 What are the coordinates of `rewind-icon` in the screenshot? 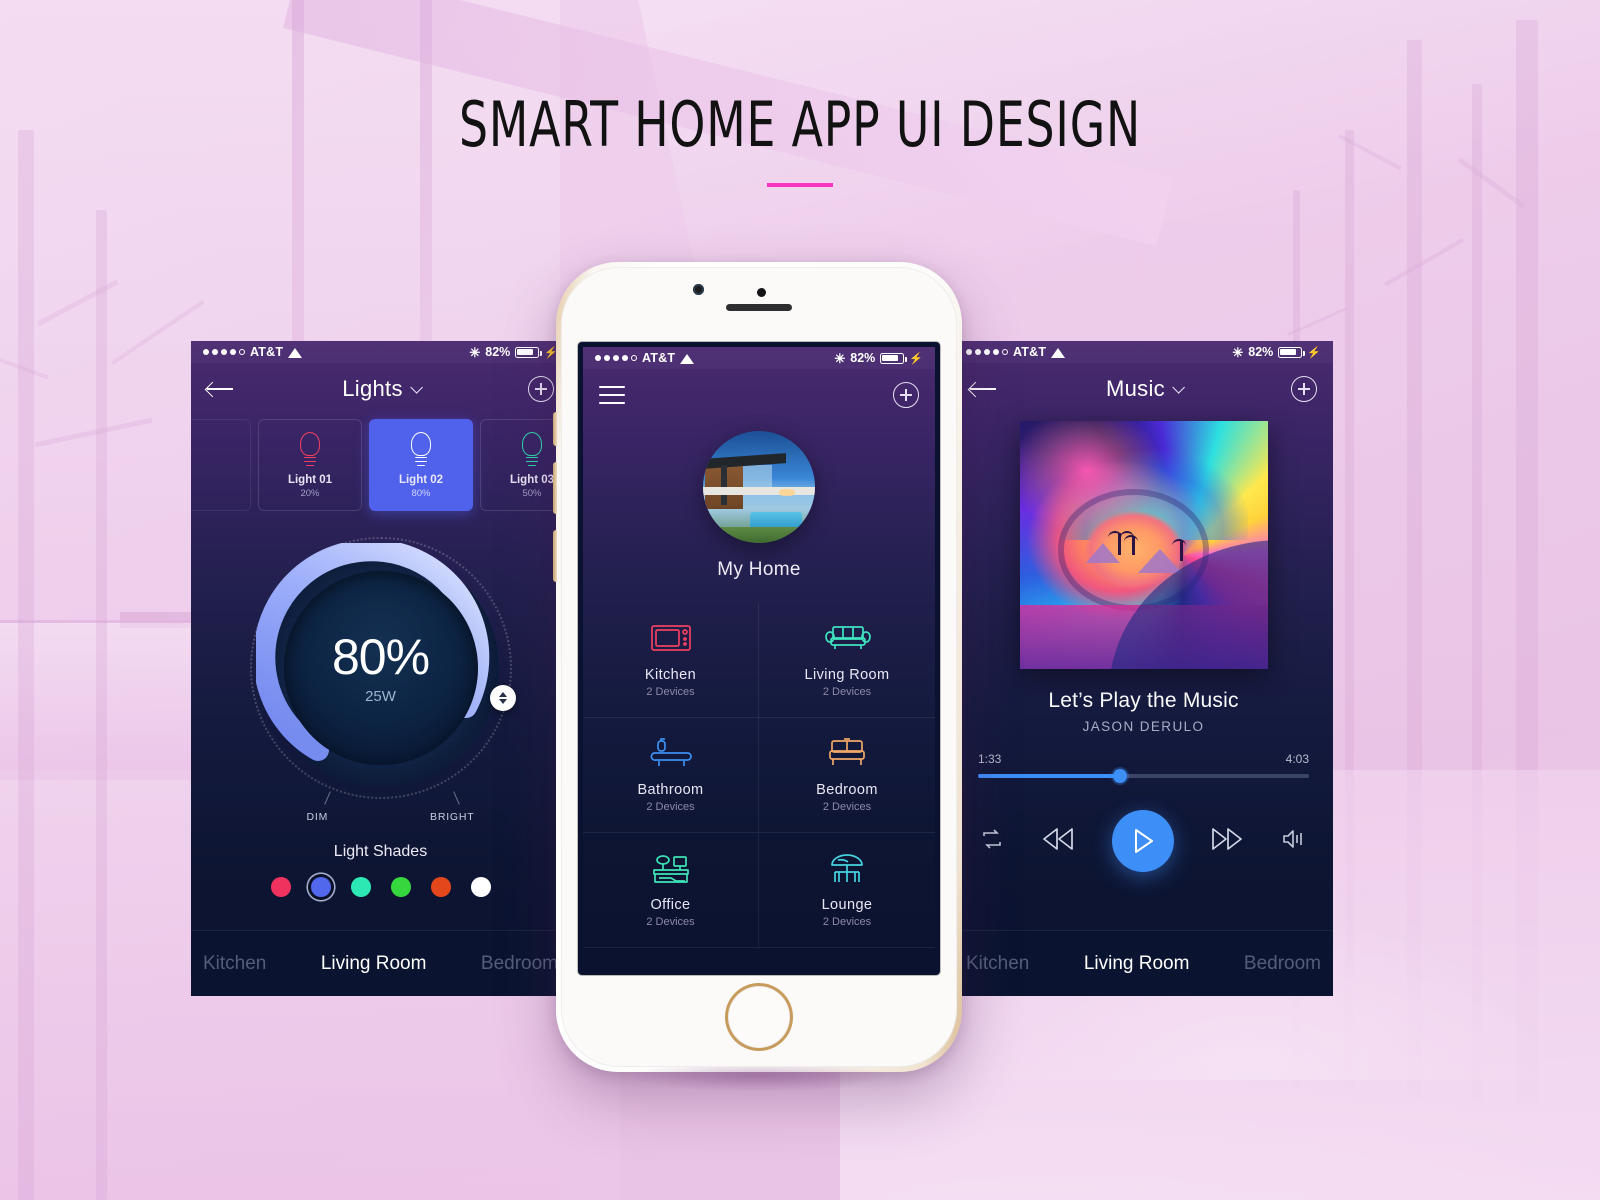 It's located at (1057, 838).